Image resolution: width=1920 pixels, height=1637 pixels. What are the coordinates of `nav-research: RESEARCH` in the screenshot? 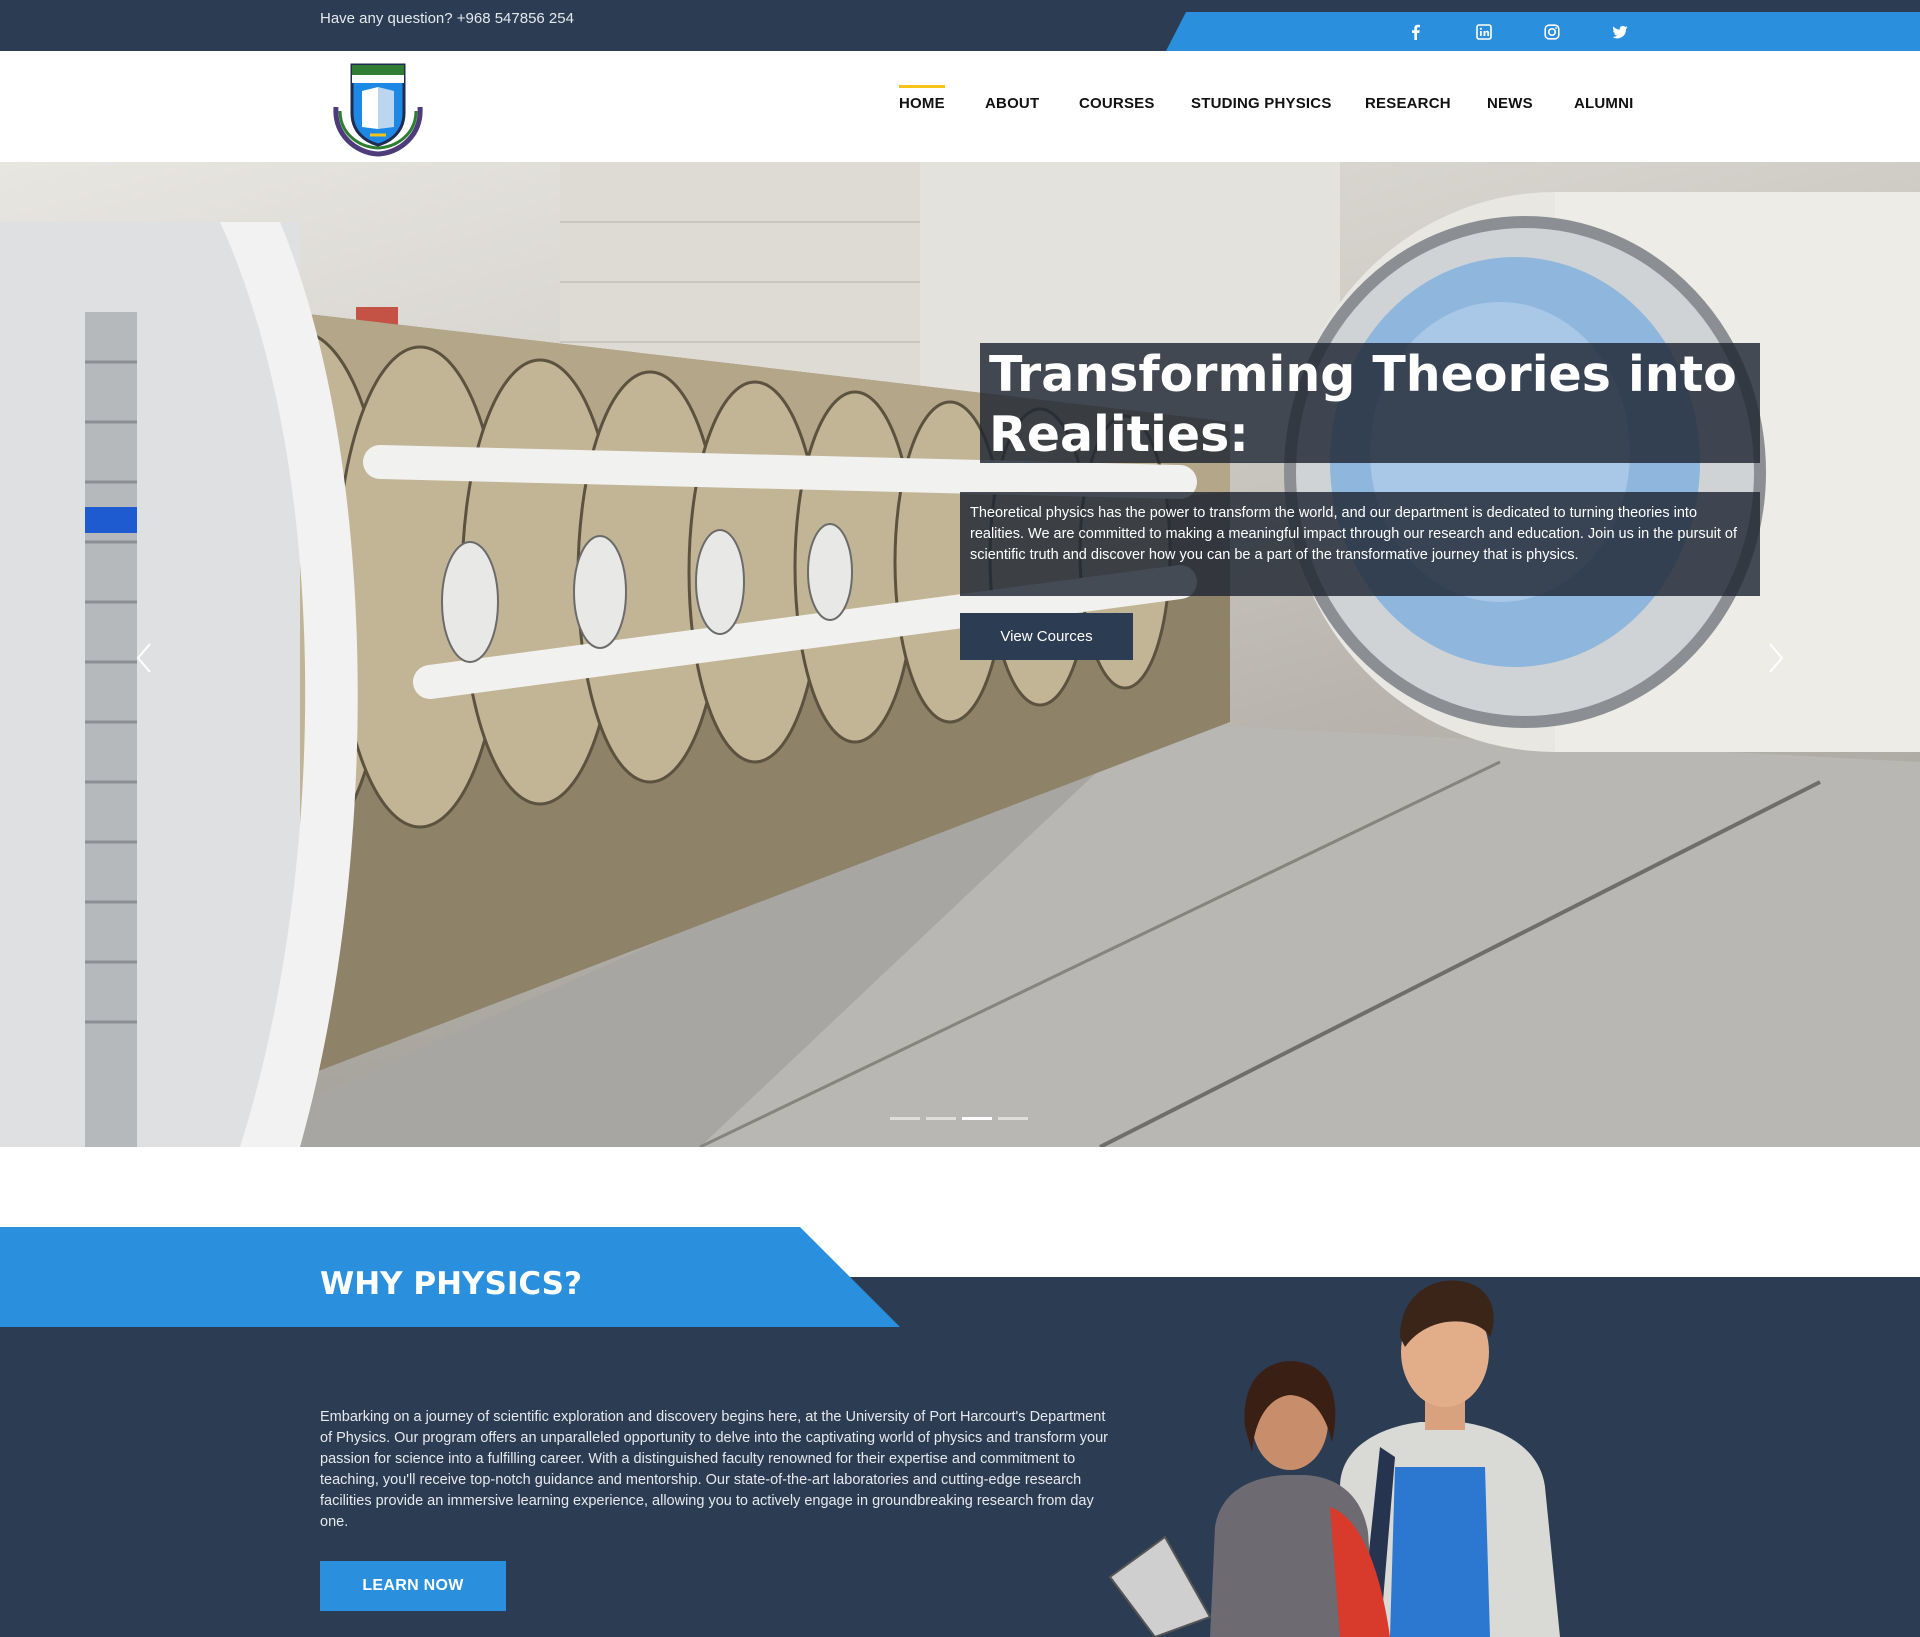 It's located at (1408, 103).